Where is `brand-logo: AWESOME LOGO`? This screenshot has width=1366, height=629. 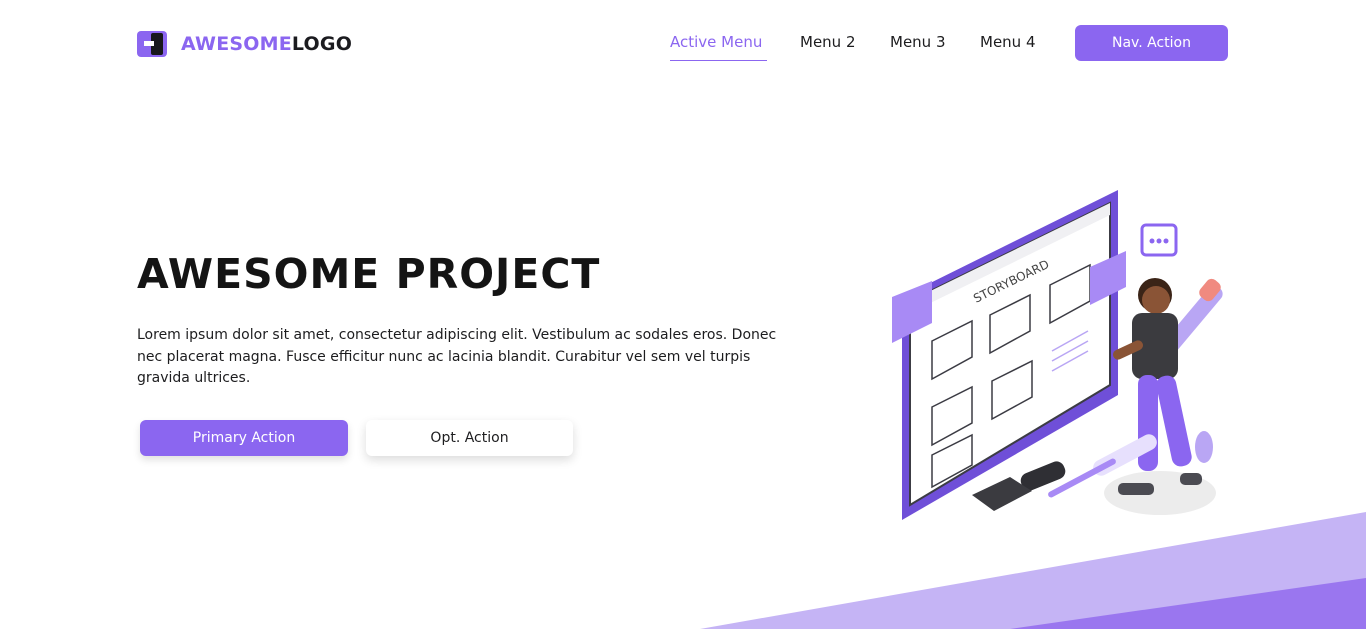 brand-logo: AWESOME LOGO is located at coordinates (244, 44).